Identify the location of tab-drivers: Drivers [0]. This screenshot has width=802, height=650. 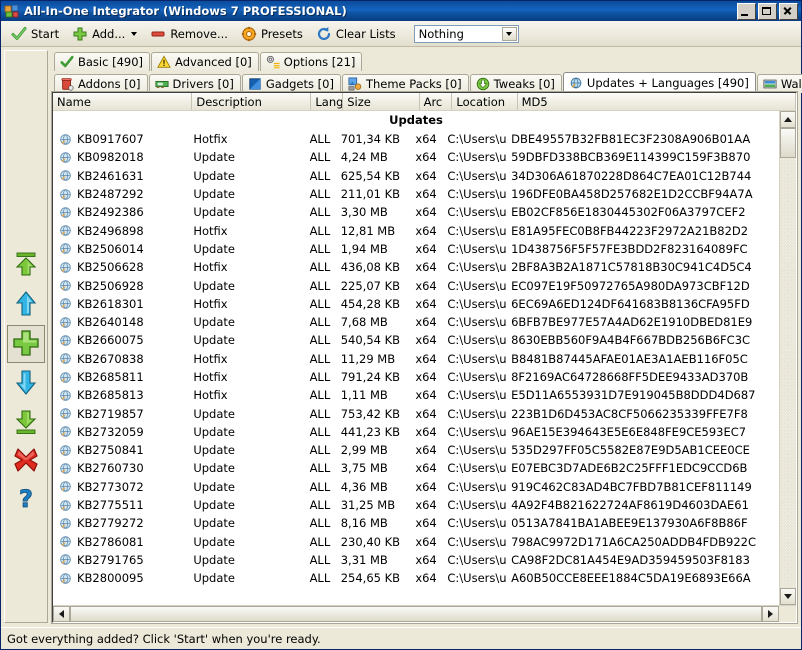
(194, 83).